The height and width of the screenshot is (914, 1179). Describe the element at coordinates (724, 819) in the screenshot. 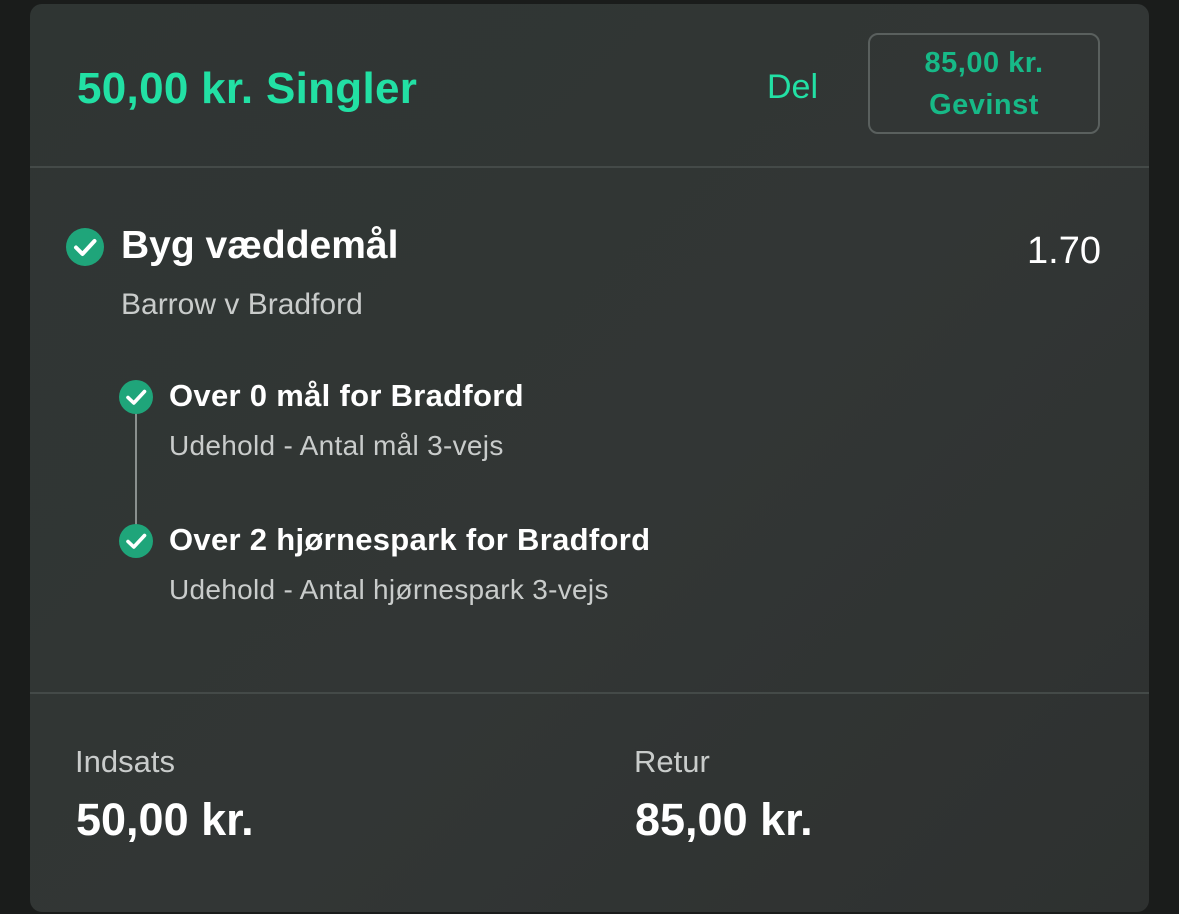

I see `return-value: 85,00 kr.` at that location.